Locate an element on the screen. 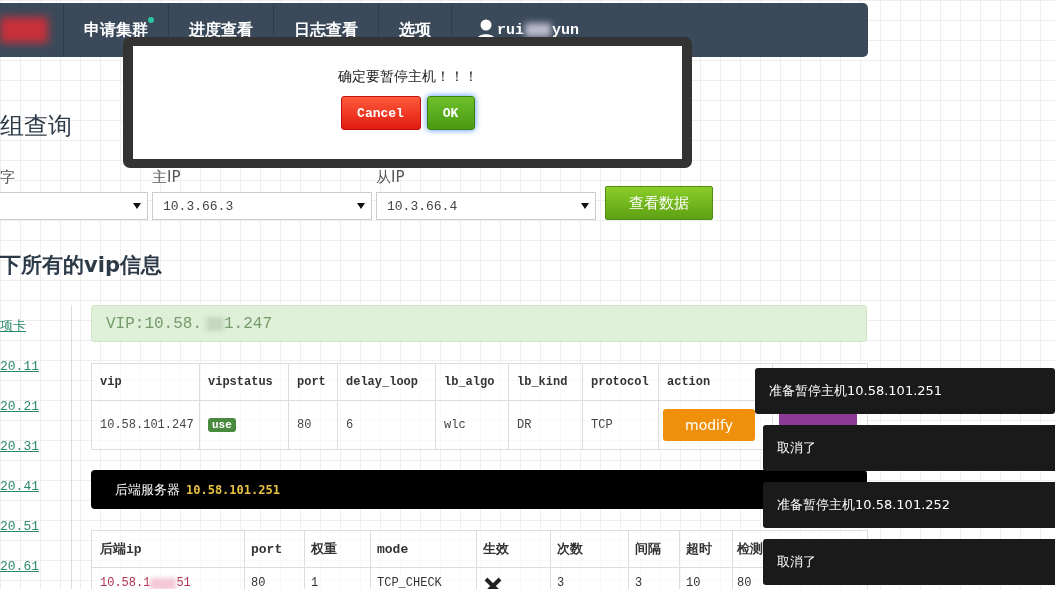  column-header: 后端ip is located at coordinates (168, 549).